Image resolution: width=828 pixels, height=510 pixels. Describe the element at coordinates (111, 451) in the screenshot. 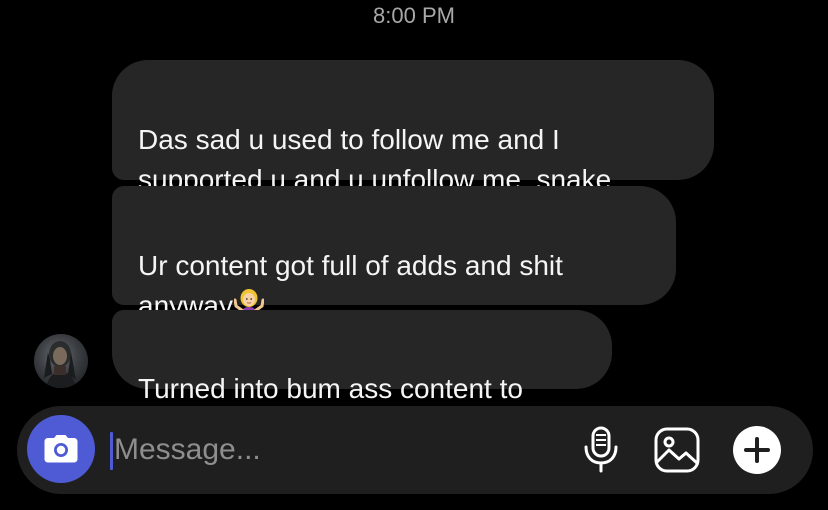

I see `text-cursor` at that location.